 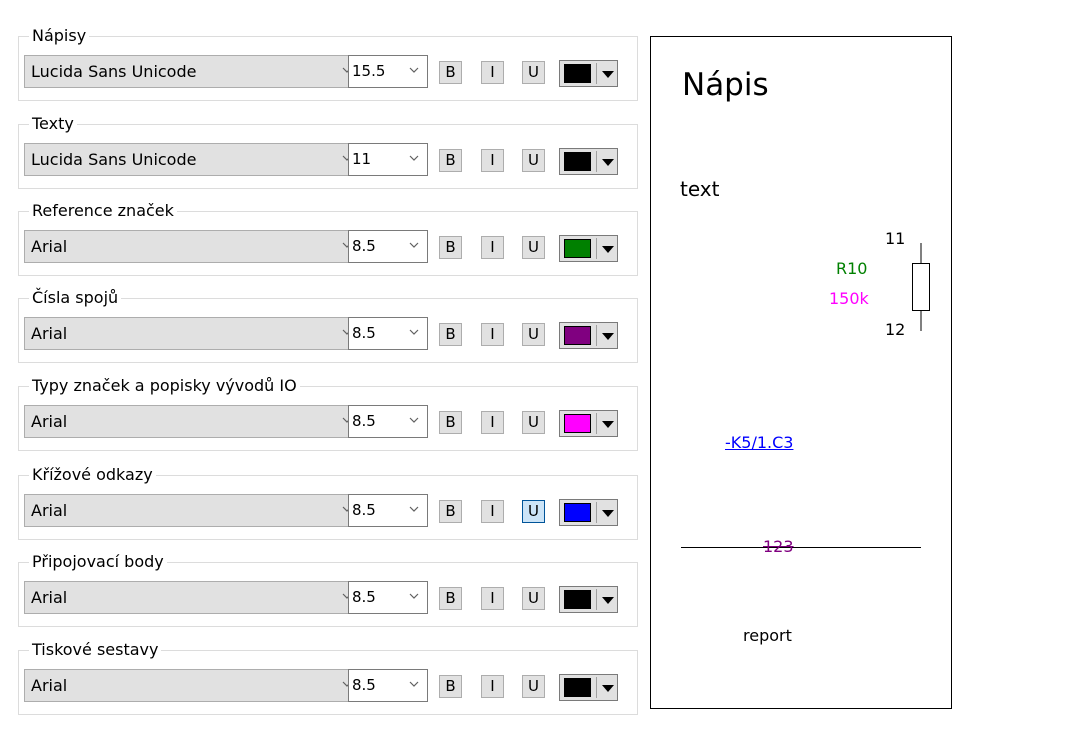 What do you see at coordinates (92, 475) in the screenshot?
I see `group-label: Křížové odkazy` at bounding box center [92, 475].